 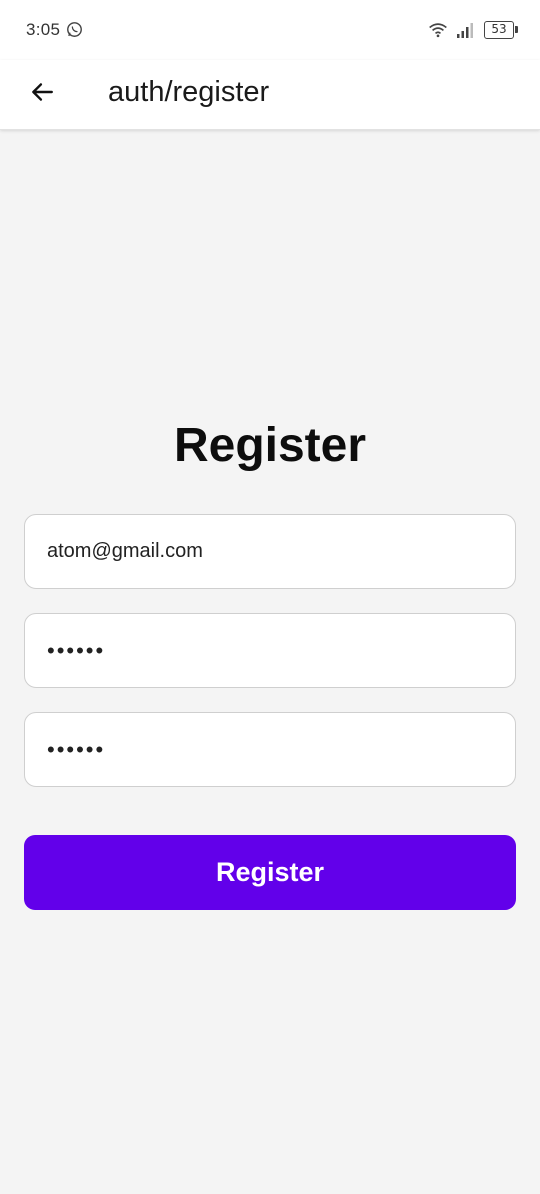 I want to click on app-bar: auth/register, so click(x=270, y=95).